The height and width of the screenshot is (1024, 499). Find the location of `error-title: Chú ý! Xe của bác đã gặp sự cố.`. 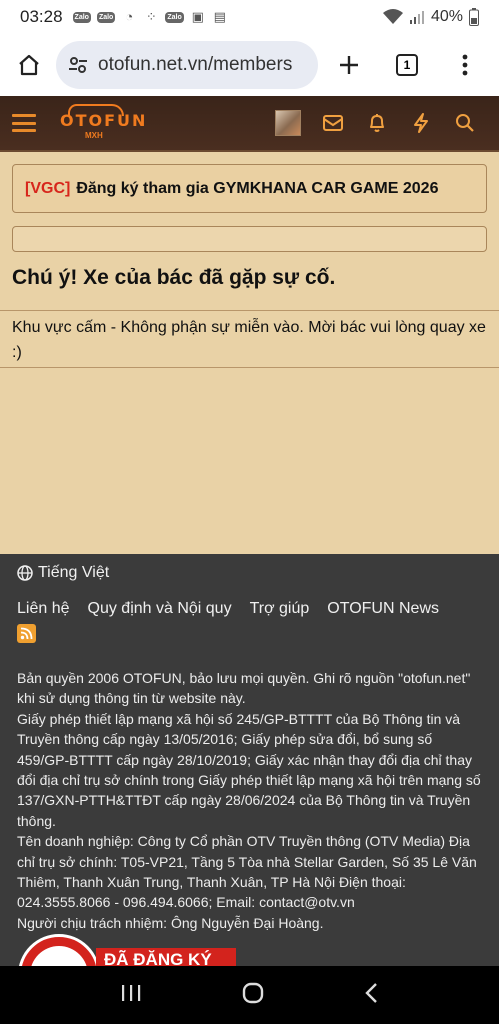

error-title: Chú ý! Xe của bác đã gặp sự cố. is located at coordinates (174, 277).